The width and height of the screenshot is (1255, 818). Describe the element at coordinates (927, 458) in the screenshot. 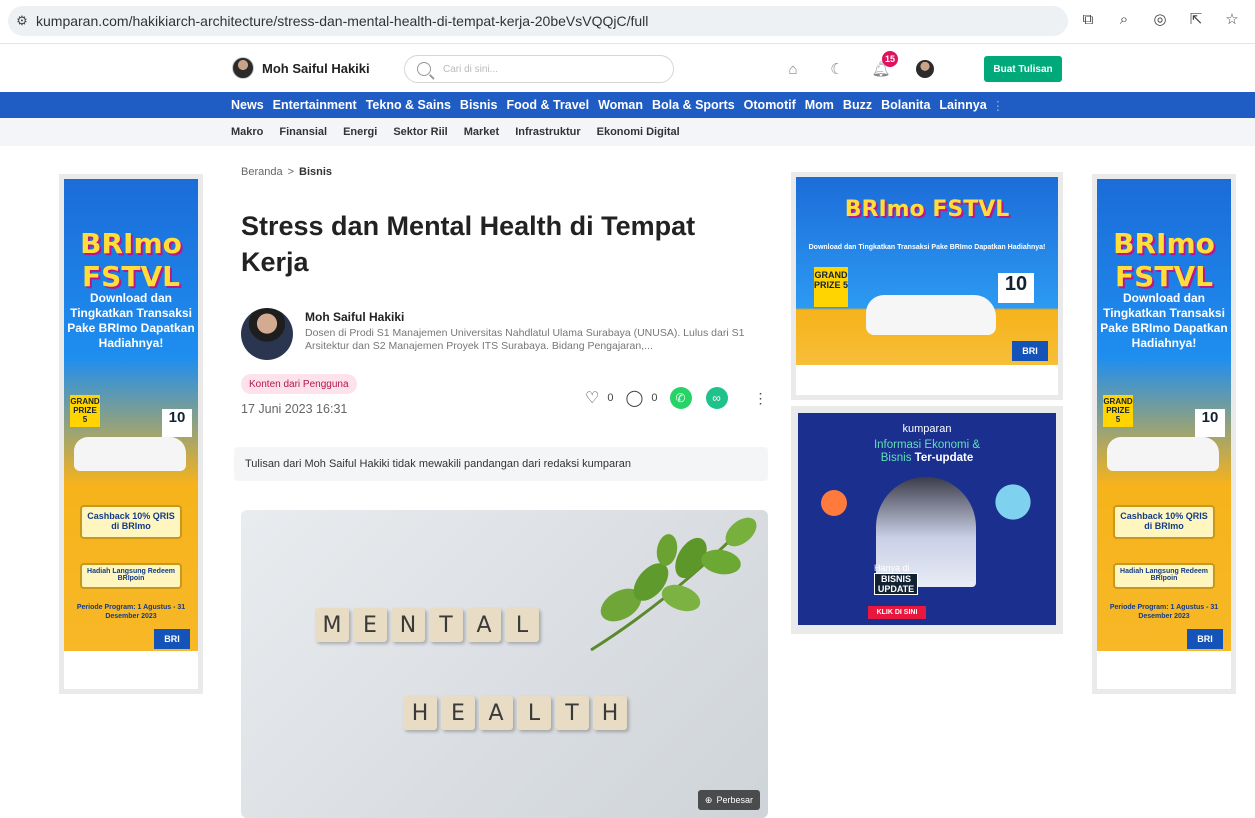

I see `ad-headline-line2: Bisnis Ter-update` at that location.